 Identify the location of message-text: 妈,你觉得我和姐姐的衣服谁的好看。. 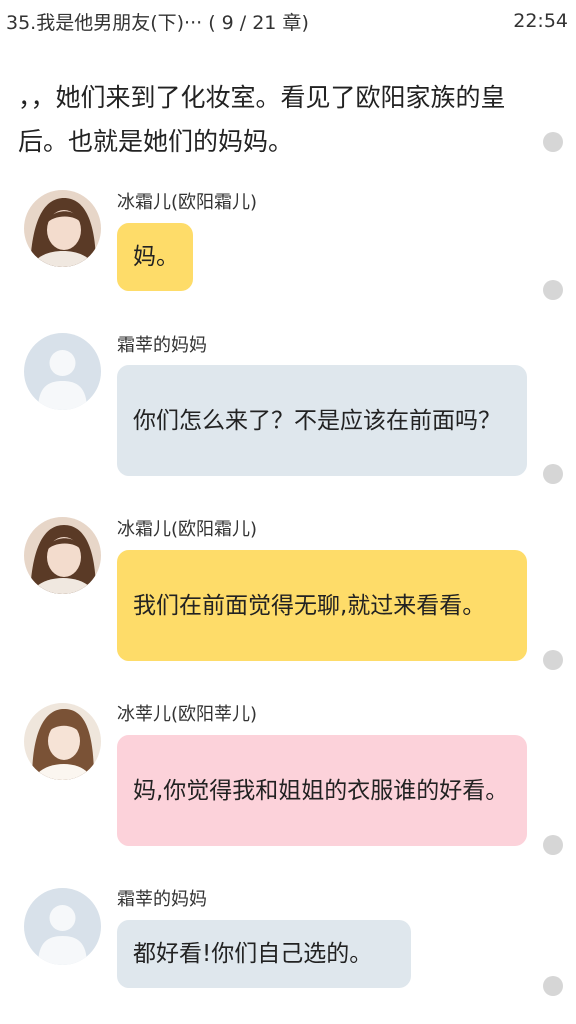
(321, 790).